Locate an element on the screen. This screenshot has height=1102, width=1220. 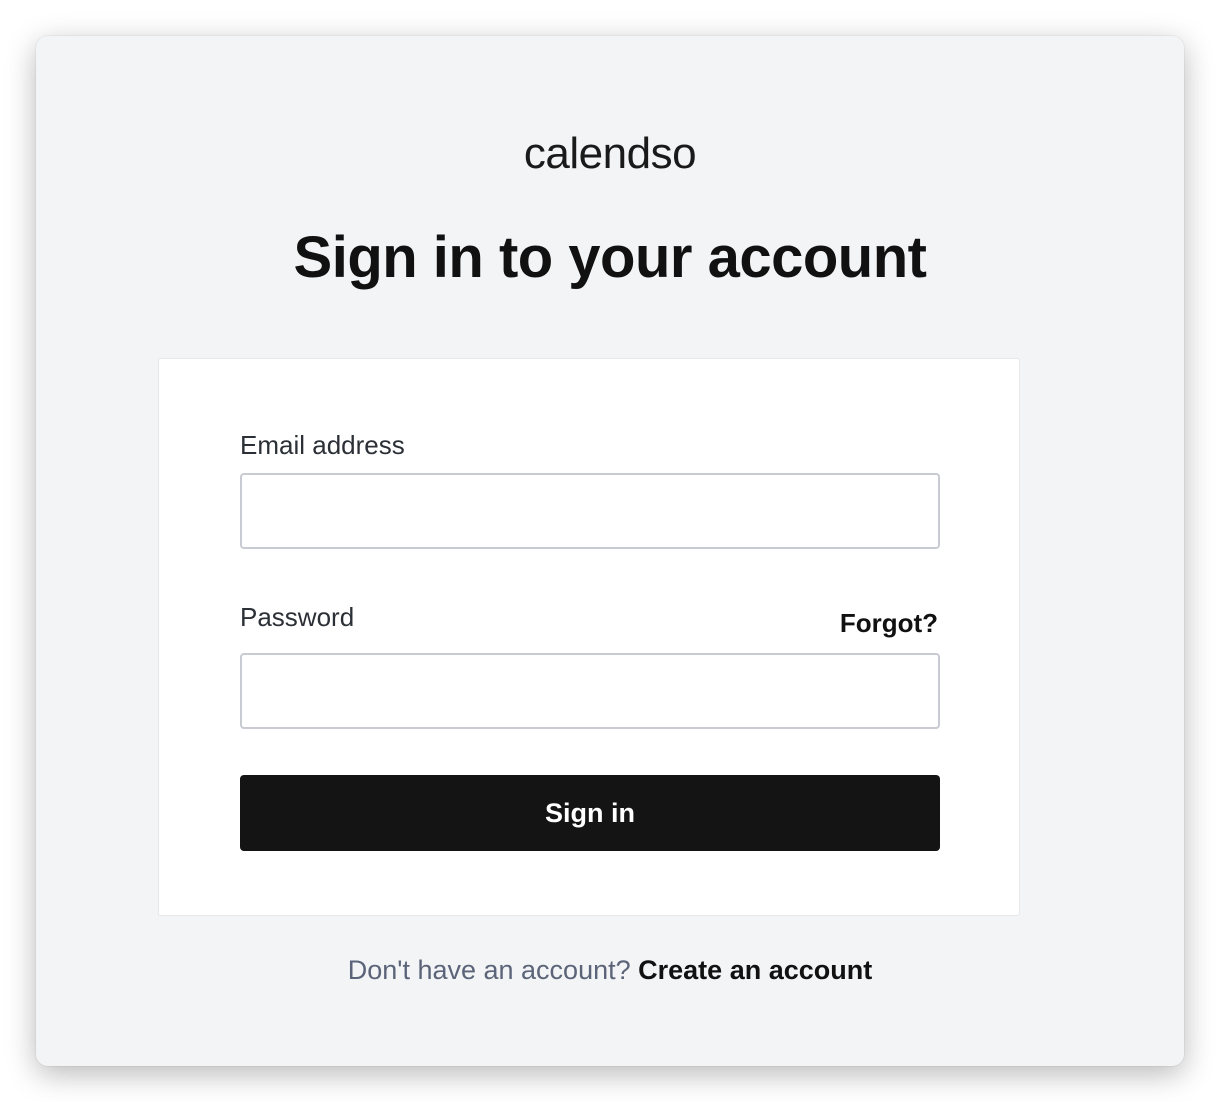
password-field is located at coordinates (590, 691).